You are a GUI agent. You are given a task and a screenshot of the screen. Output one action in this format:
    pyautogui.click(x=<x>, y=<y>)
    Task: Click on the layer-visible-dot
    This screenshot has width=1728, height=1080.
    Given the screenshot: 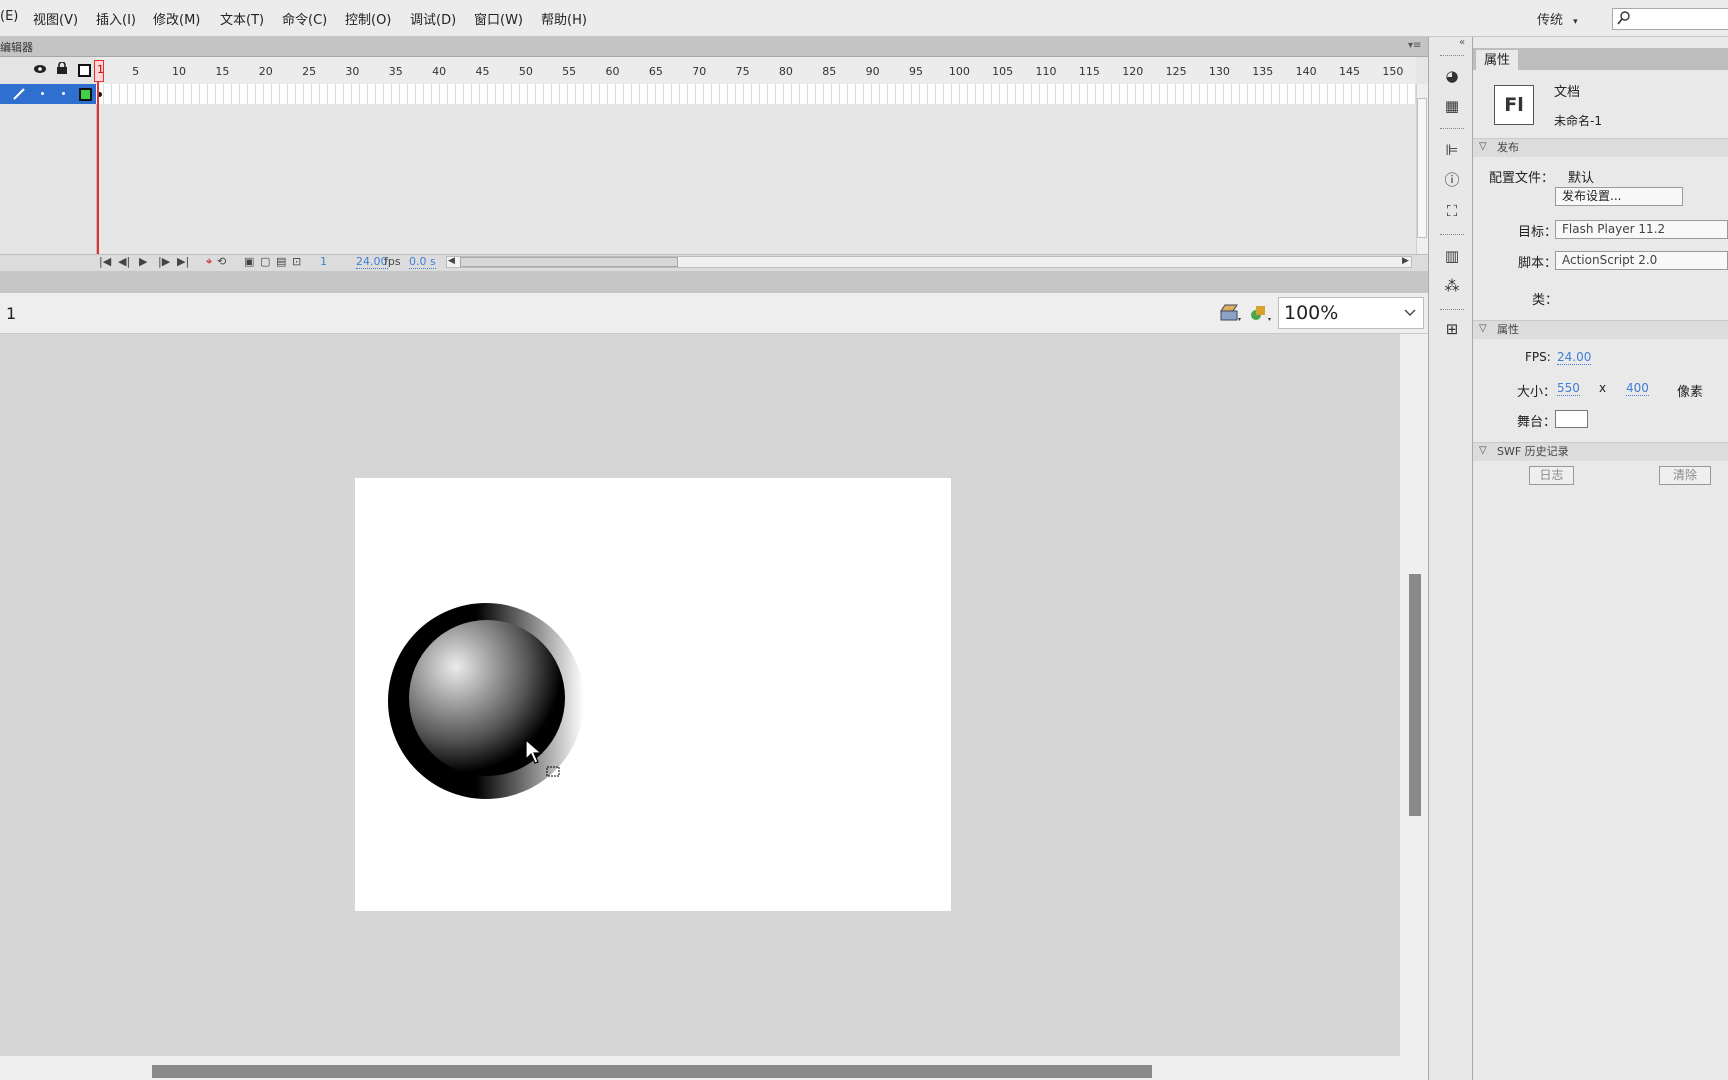 What is the action you would take?
    pyautogui.click(x=42, y=93)
    